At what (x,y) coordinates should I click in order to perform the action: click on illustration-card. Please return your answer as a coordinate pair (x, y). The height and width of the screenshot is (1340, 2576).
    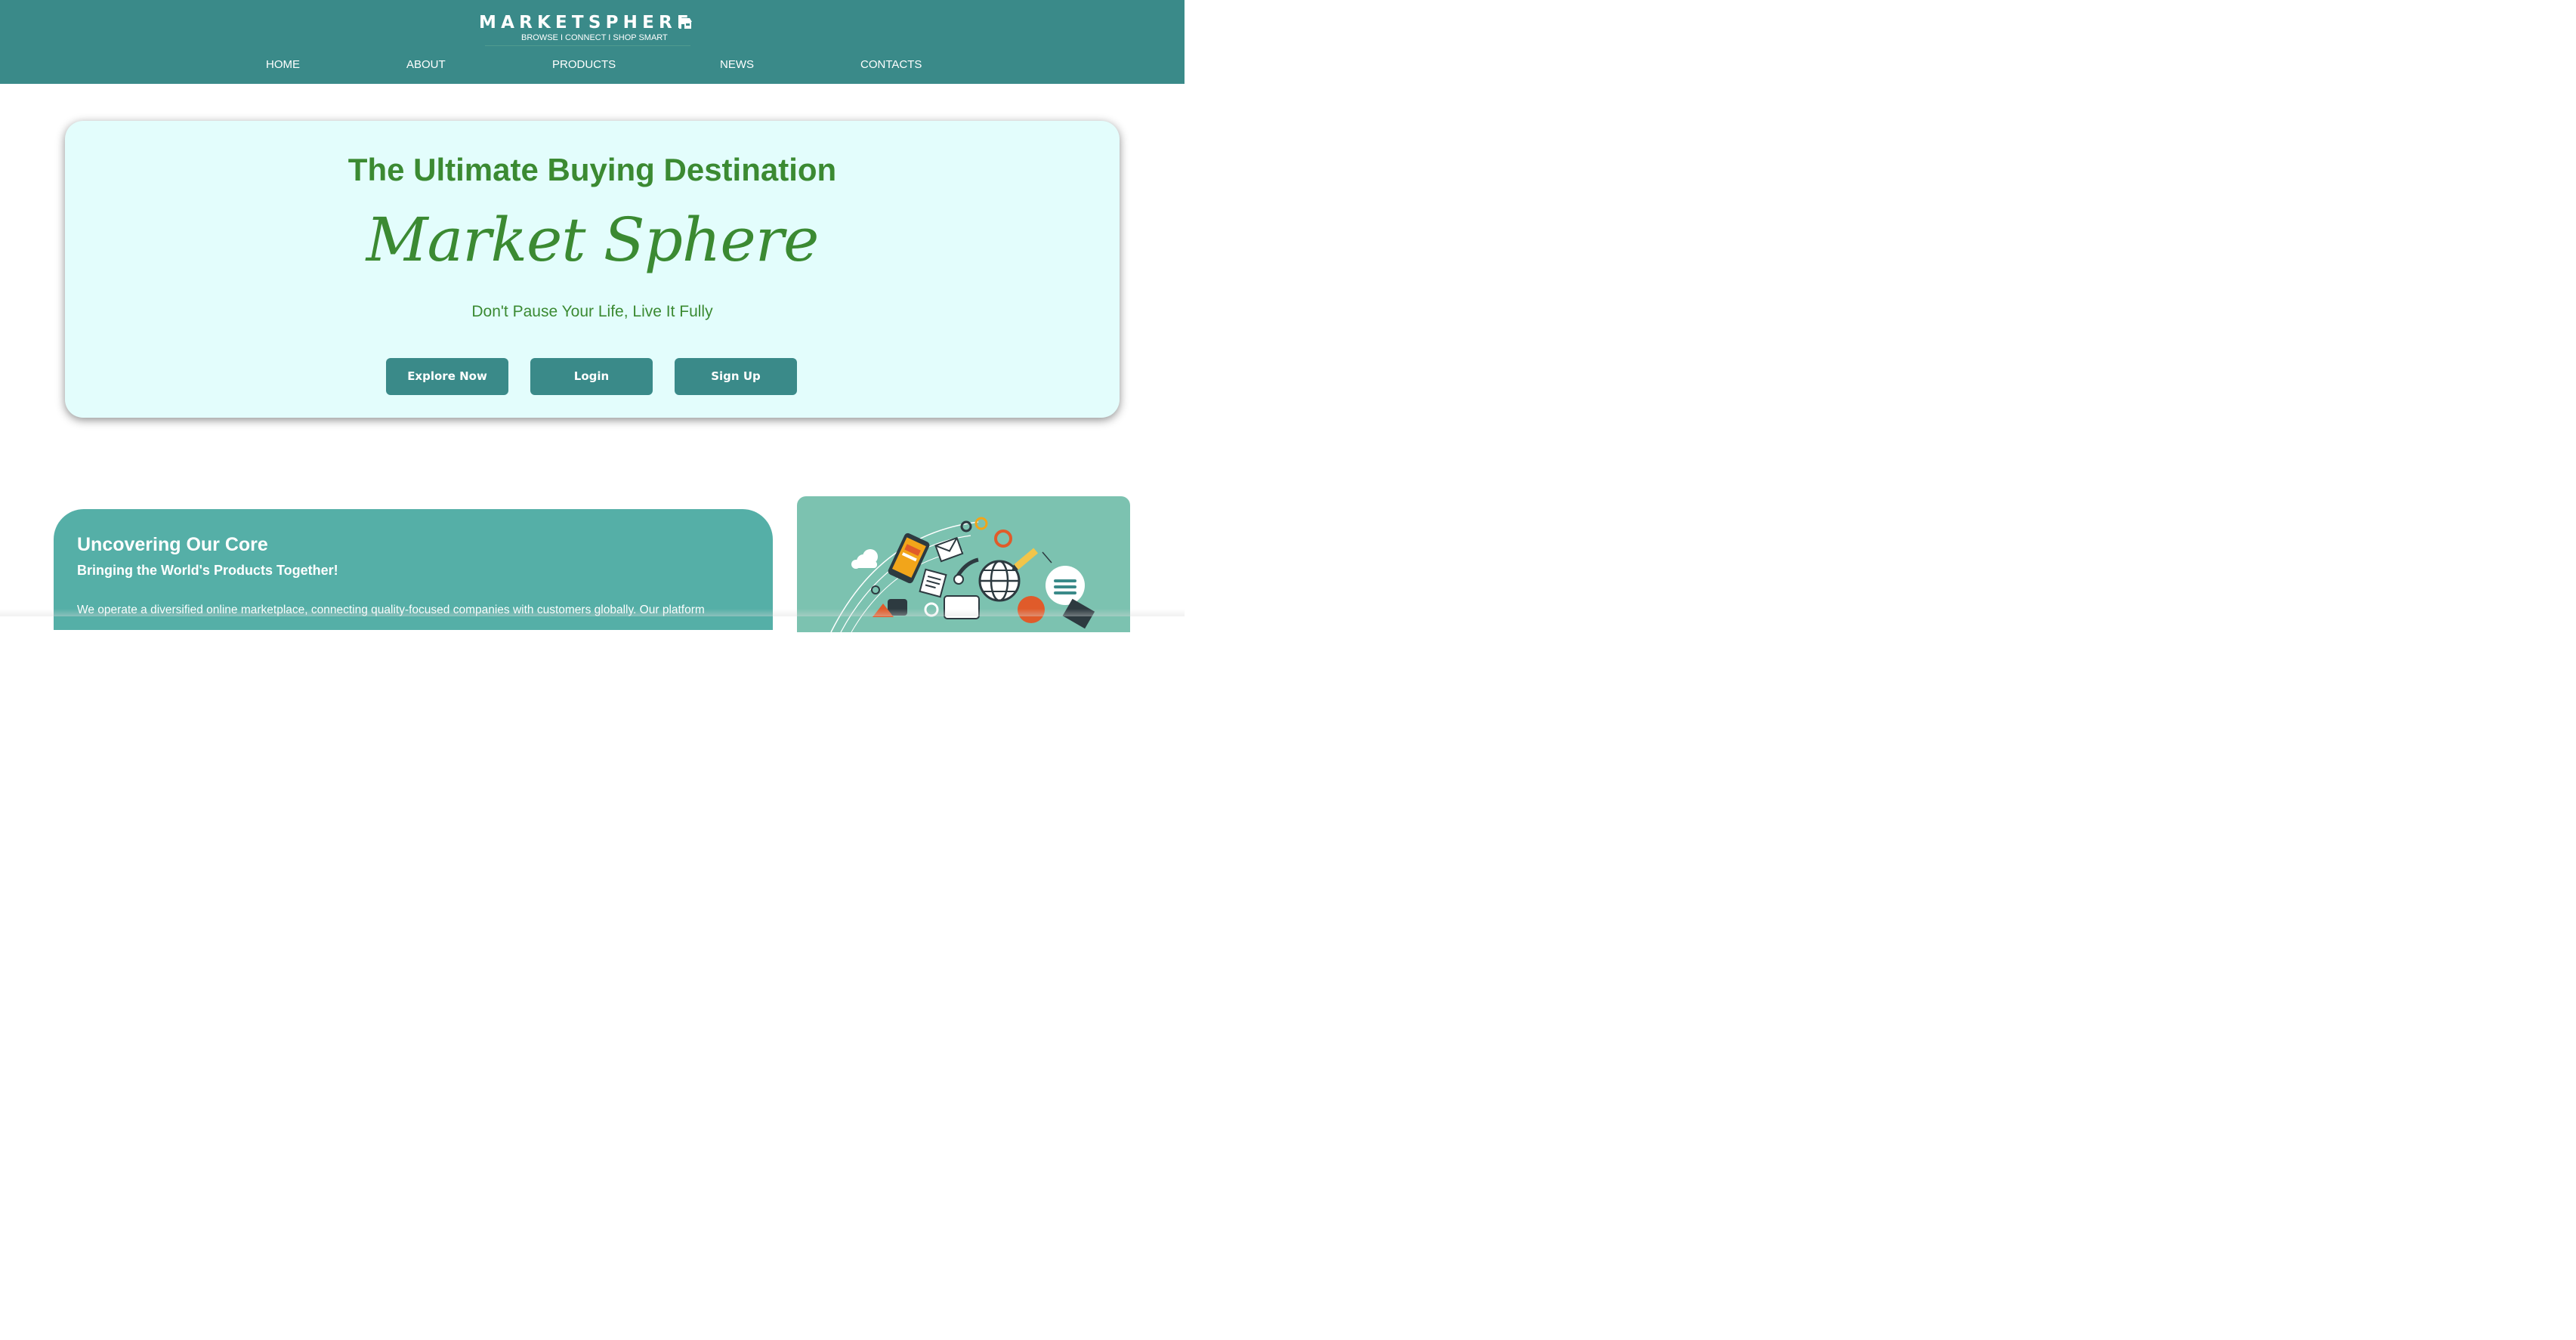
    Looking at the image, I should click on (963, 564).